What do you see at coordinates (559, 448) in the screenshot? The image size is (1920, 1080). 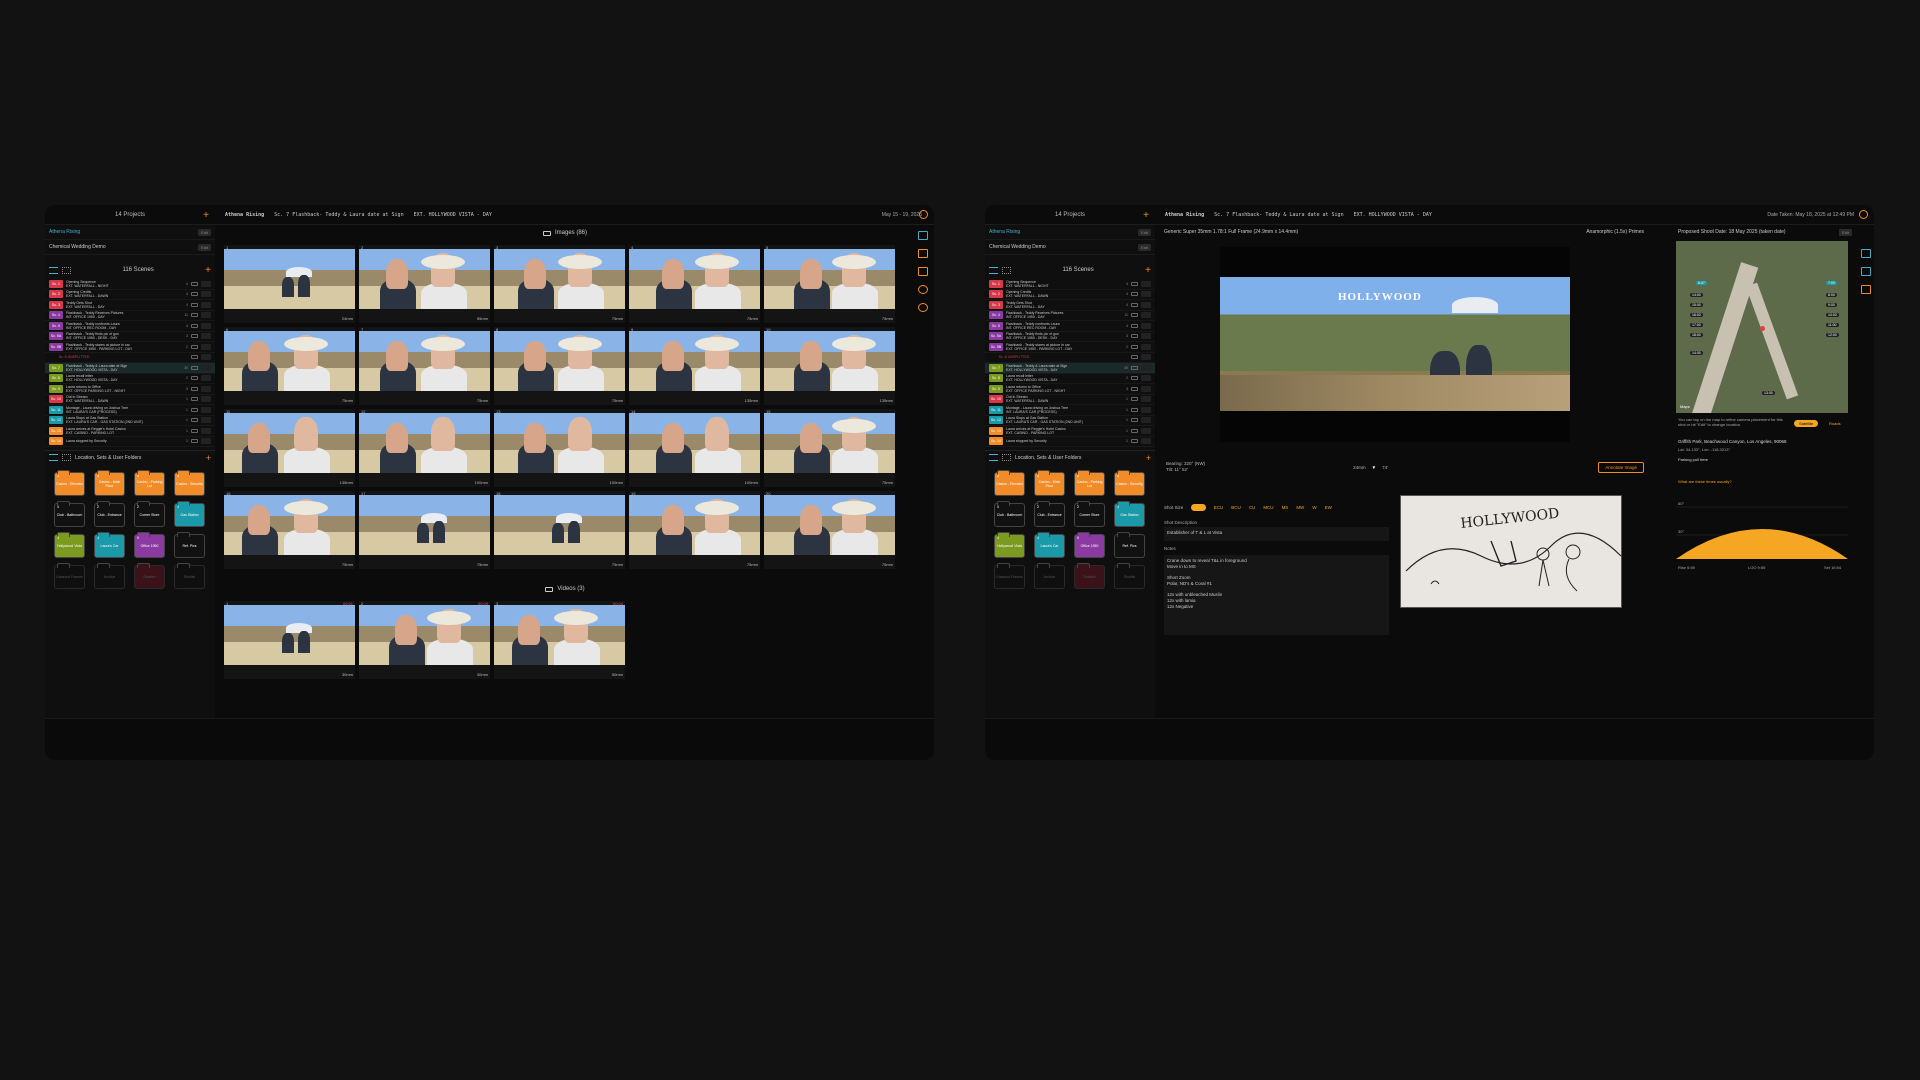 I see `image-thumbnail: 13 100mm` at bounding box center [559, 448].